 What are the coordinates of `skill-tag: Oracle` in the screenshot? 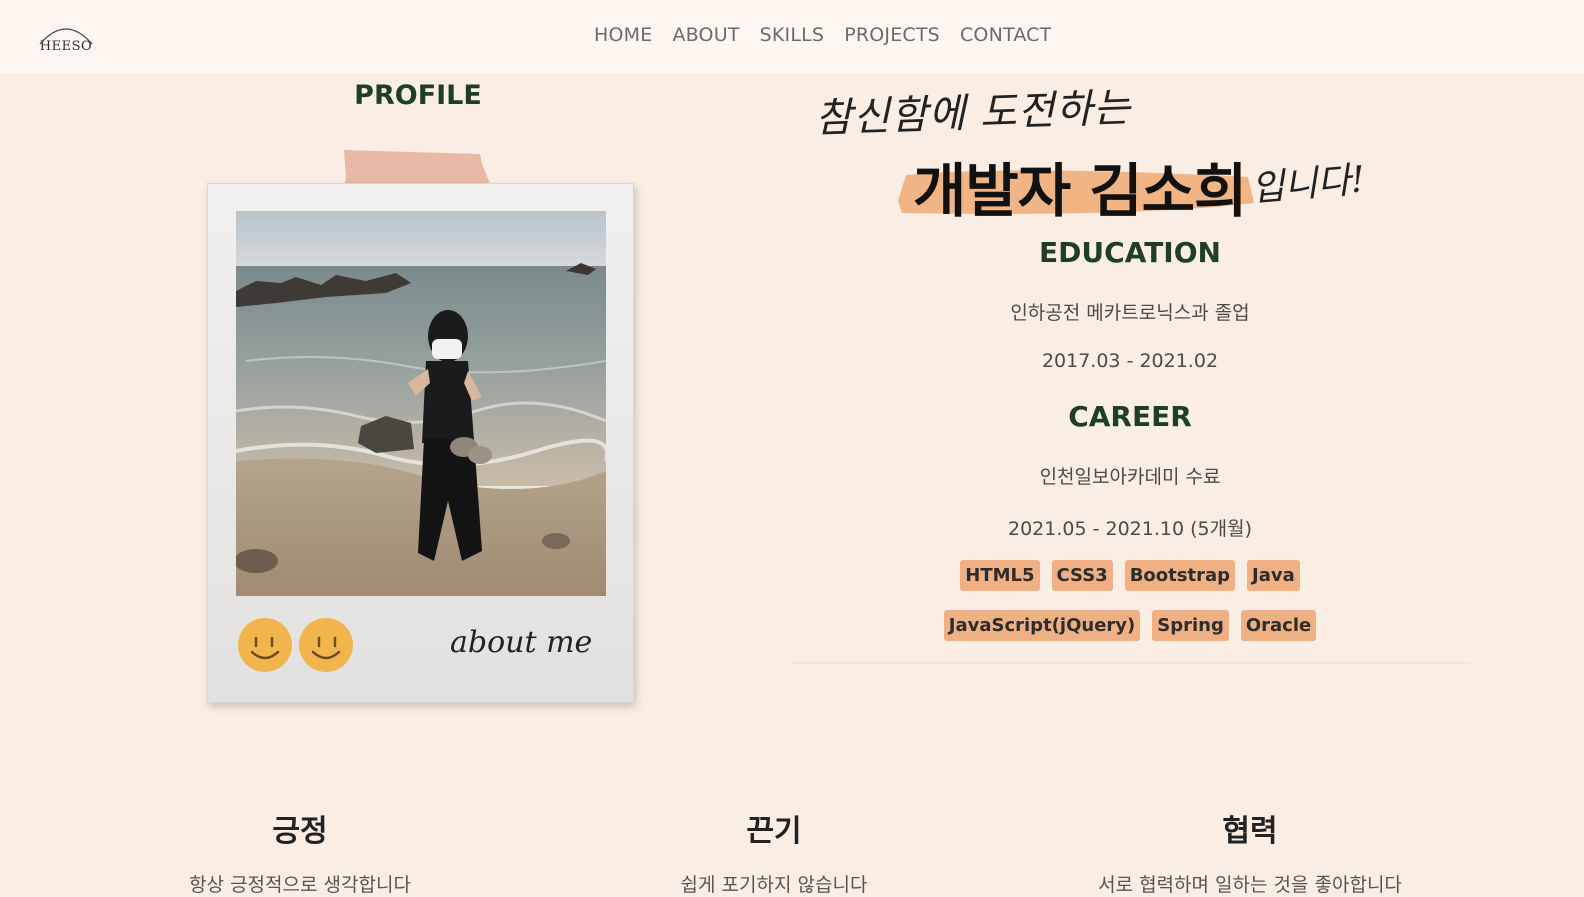 It's located at (1278, 625).